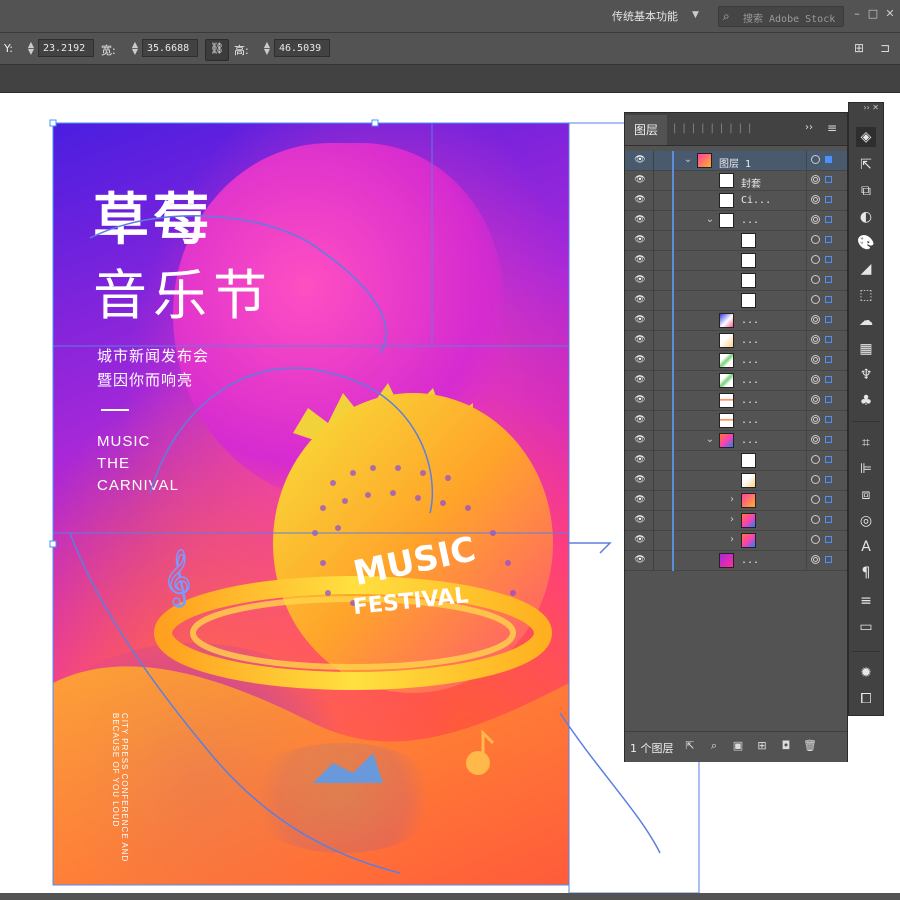 The width and height of the screenshot is (900, 900). What do you see at coordinates (866, 443) in the screenshot?
I see `align-icon: ⌗` at bounding box center [866, 443].